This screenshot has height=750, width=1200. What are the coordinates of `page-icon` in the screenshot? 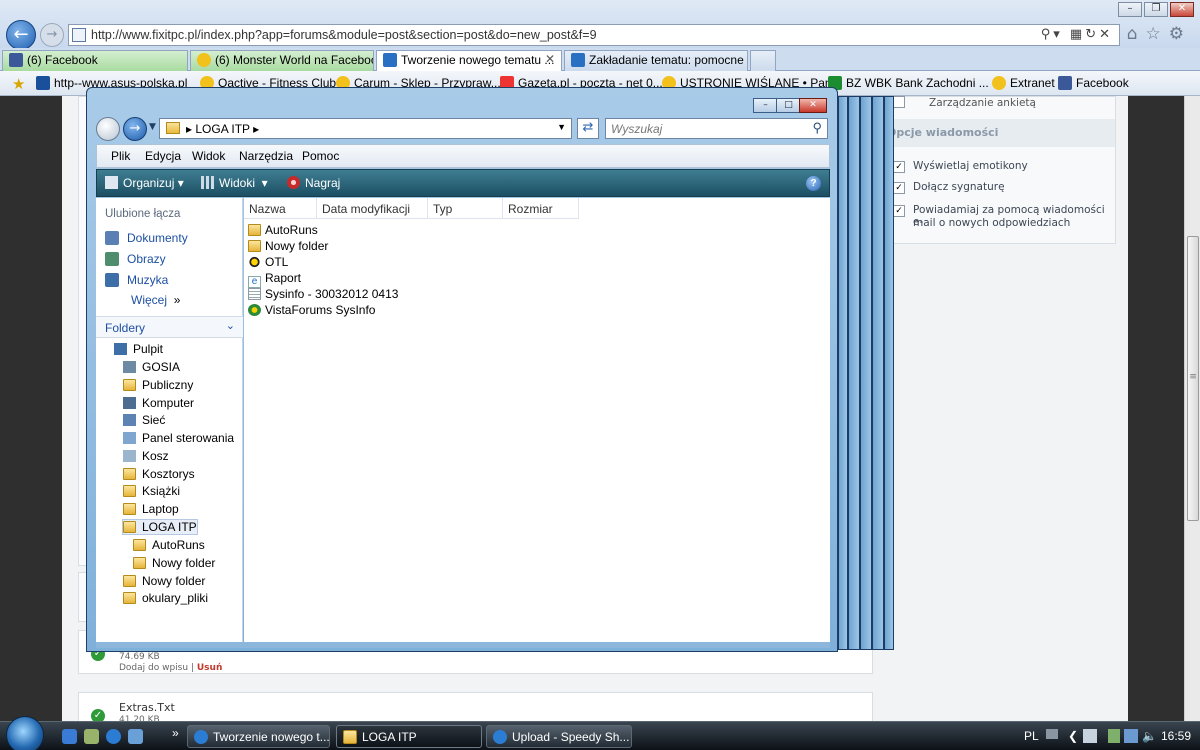 It's located at (79, 35).